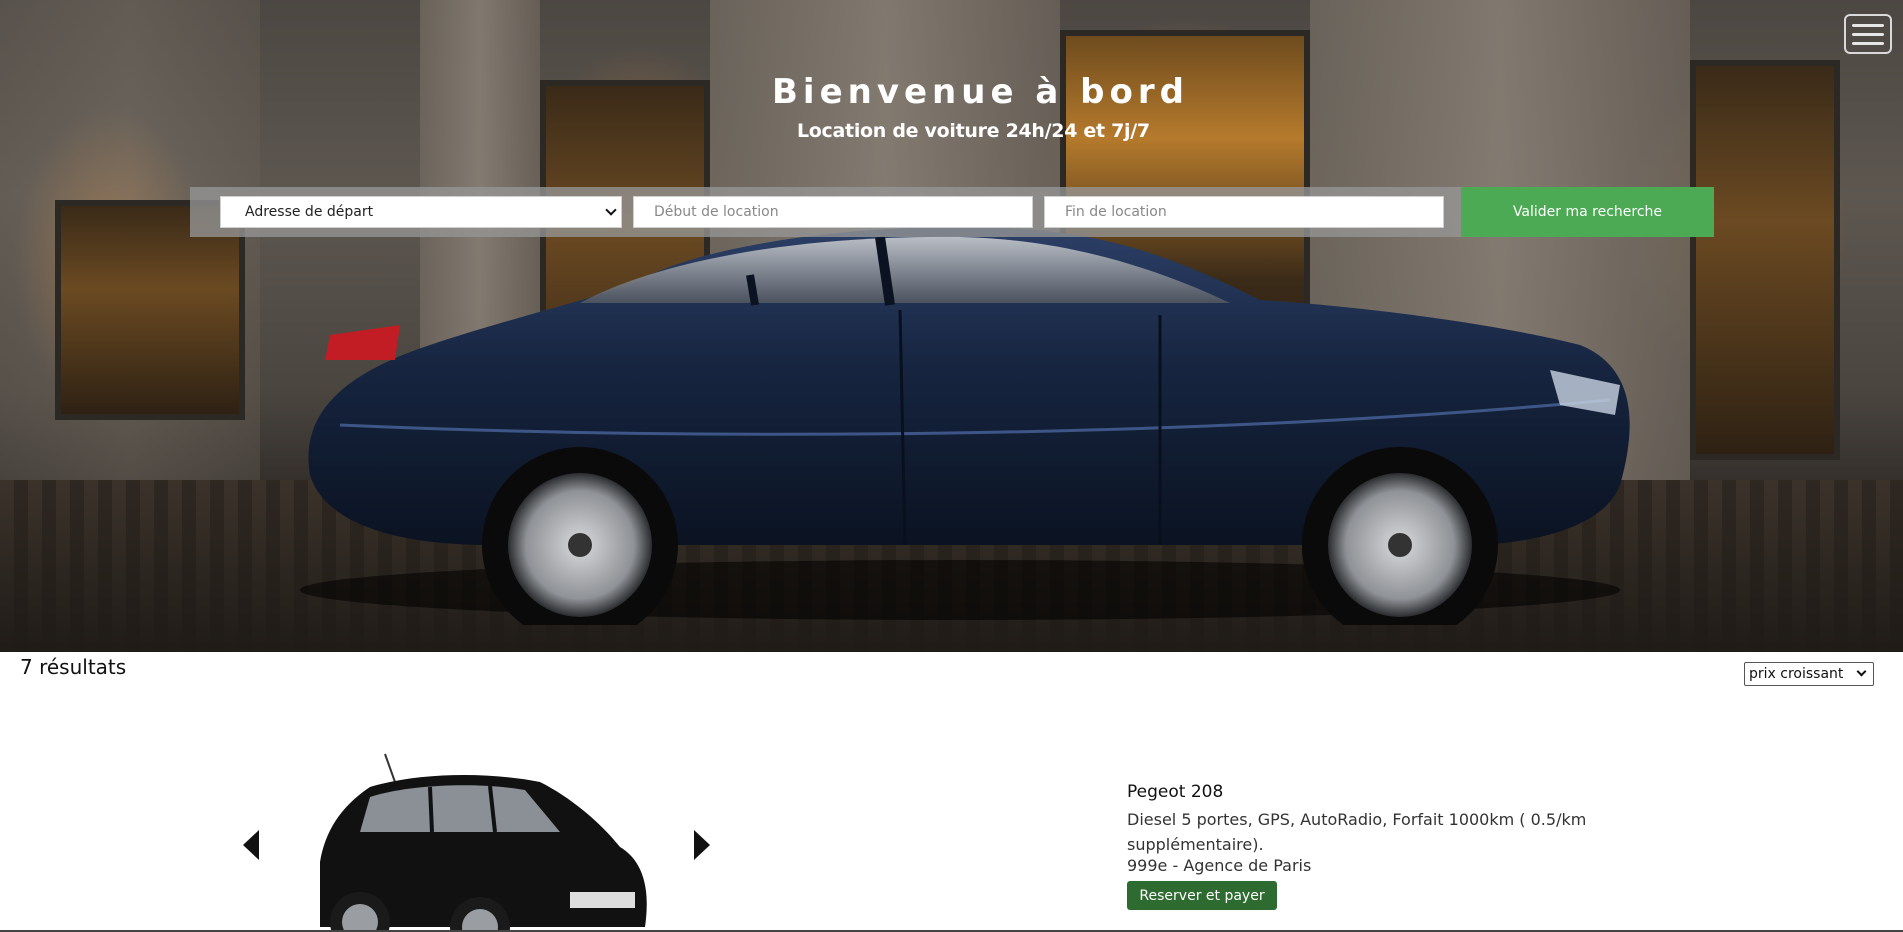  What do you see at coordinates (1175, 792) in the screenshot?
I see `car-name: Pegeot 208` at bounding box center [1175, 792].